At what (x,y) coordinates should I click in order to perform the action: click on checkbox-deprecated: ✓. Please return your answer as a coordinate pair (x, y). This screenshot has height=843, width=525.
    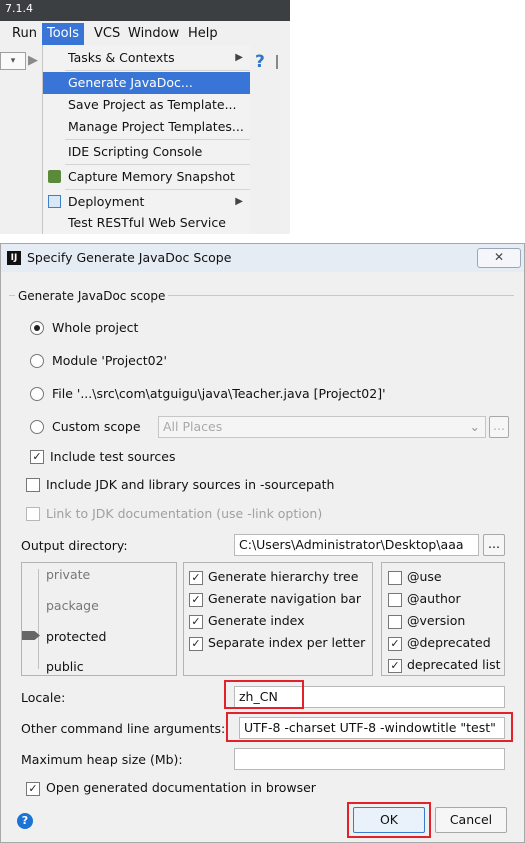
    Looking at the image, I should click on (395, 644).